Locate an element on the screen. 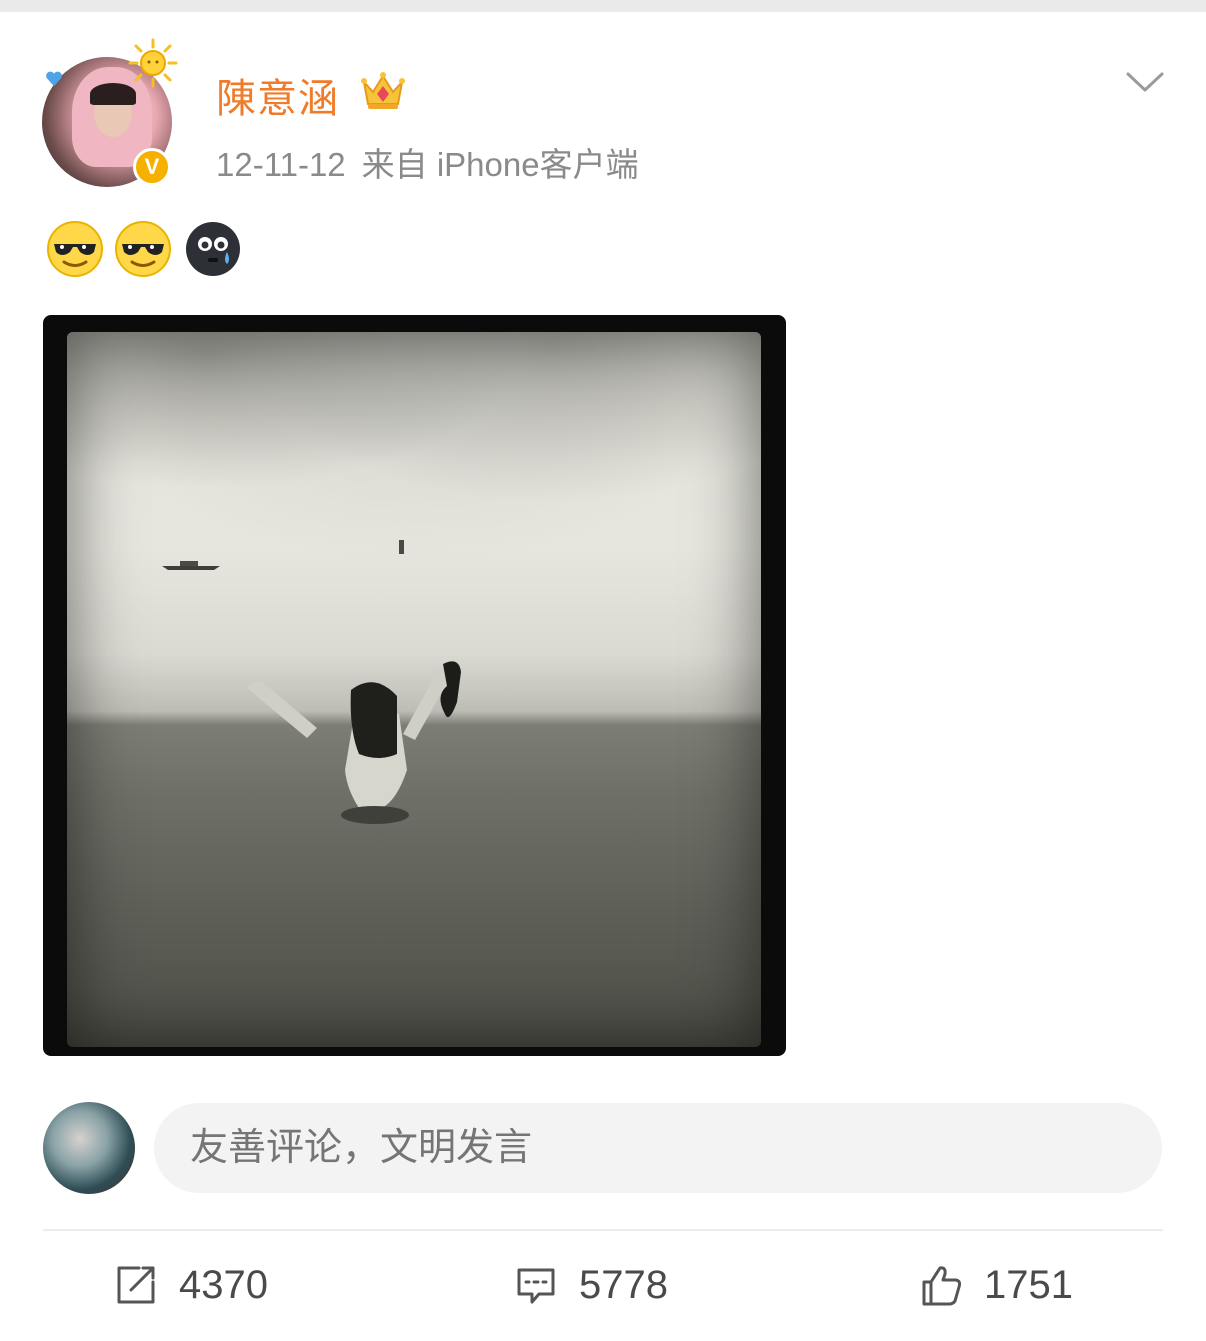 The width and height of the screenshot is (1206, 1341). comment-input is located at coordinates (658, 1148).